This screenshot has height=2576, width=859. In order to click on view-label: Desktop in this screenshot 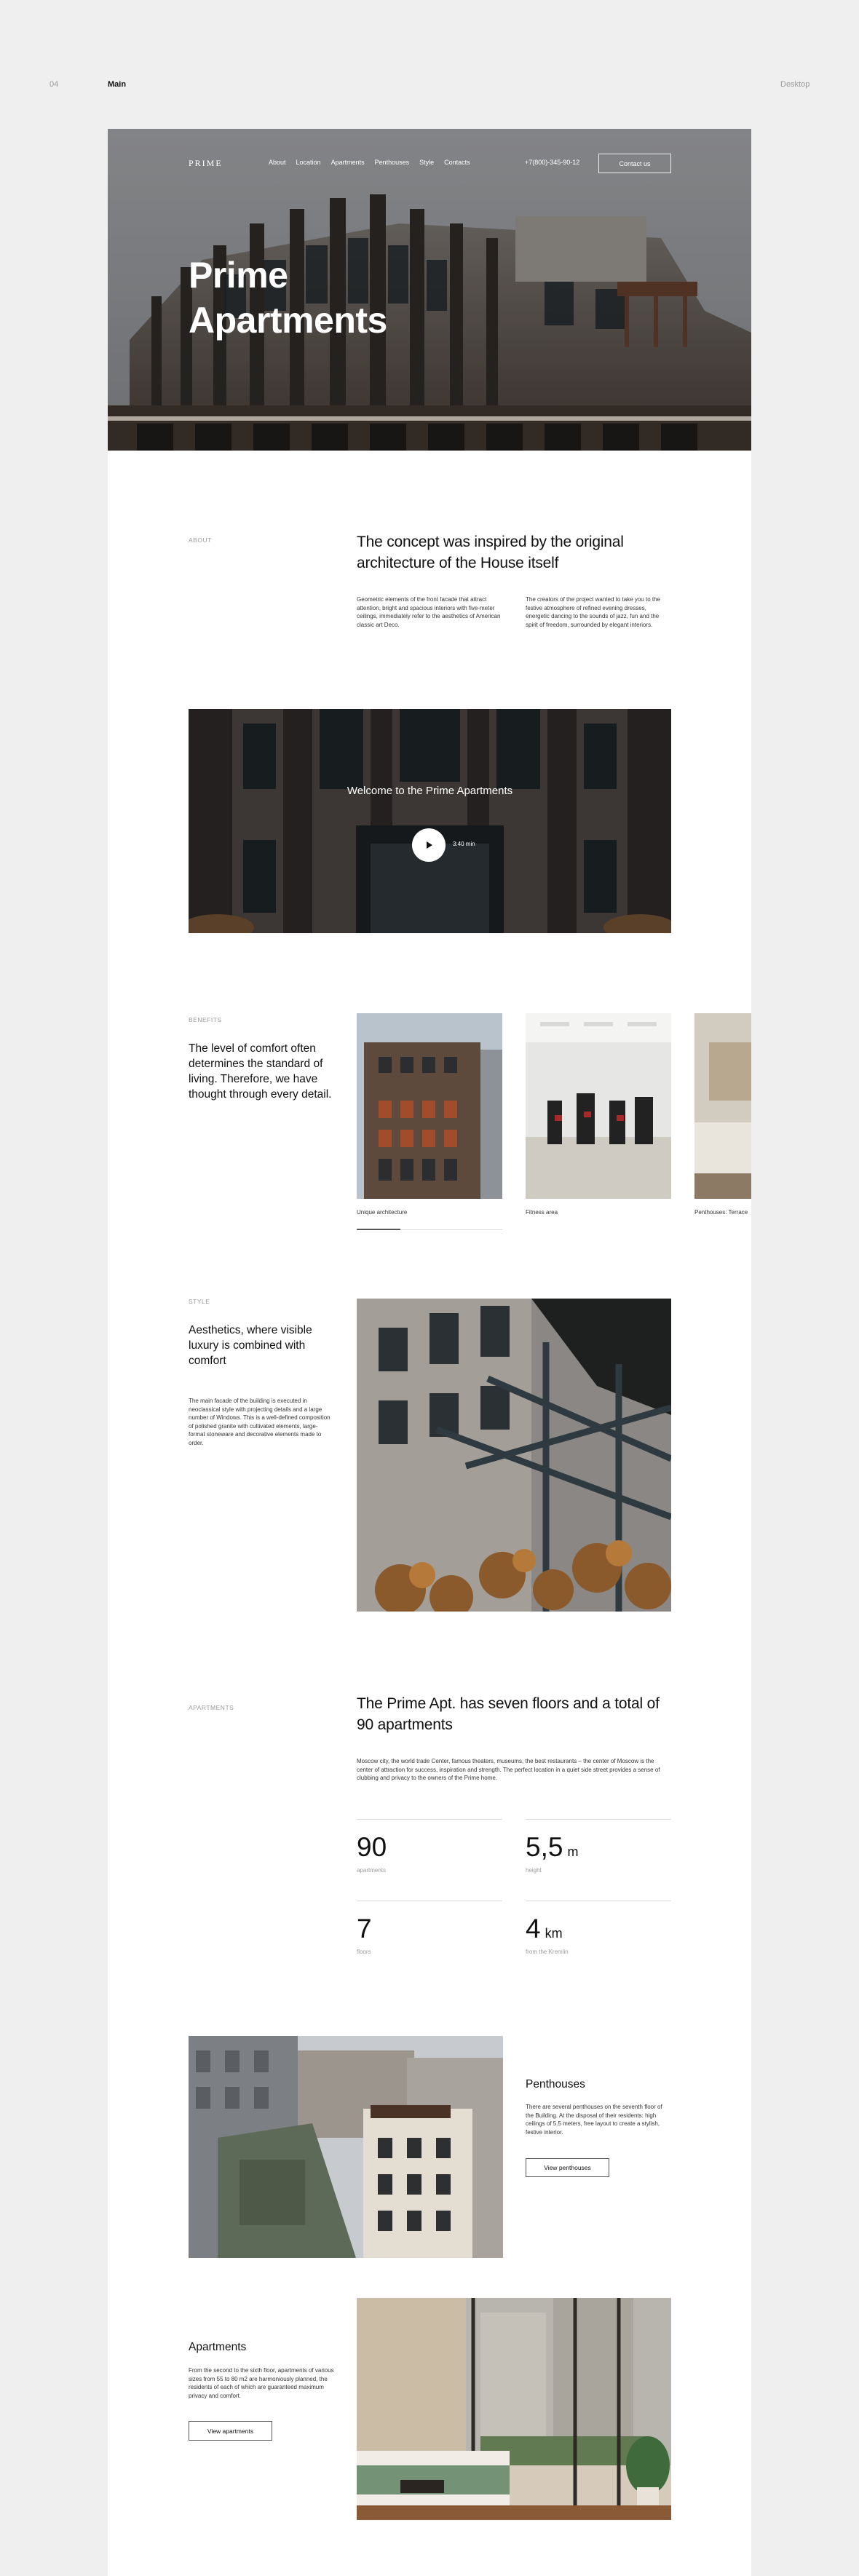, I will do `click(795, 84)`.